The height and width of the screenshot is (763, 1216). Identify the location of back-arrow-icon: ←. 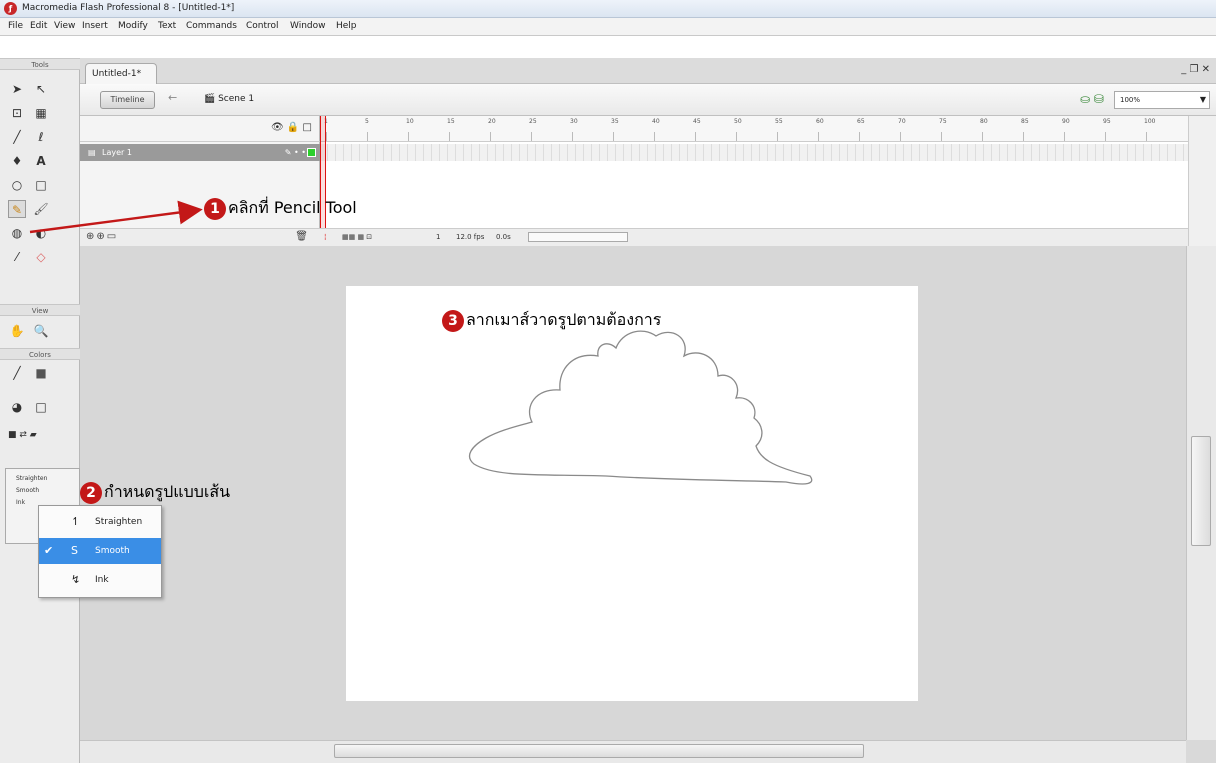
(172, 97).